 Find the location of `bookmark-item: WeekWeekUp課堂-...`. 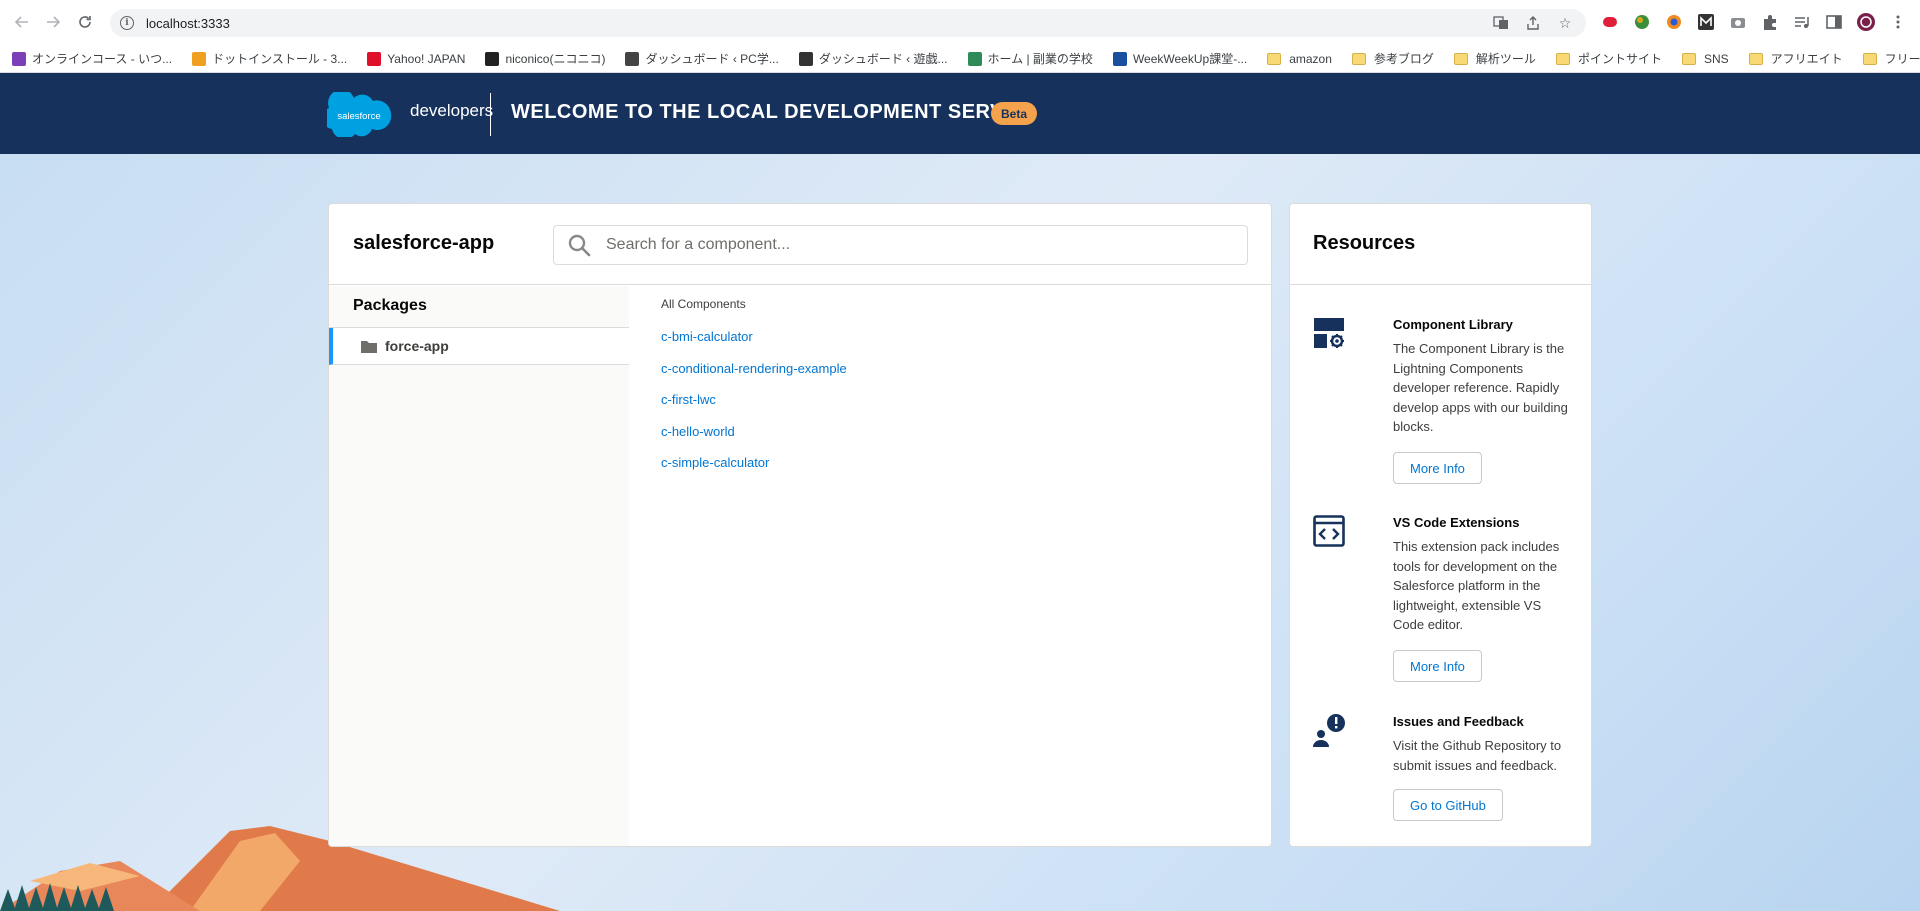

bookmark-item: WeekWeekUp課堂-... is located at coordinates (1180, 59).